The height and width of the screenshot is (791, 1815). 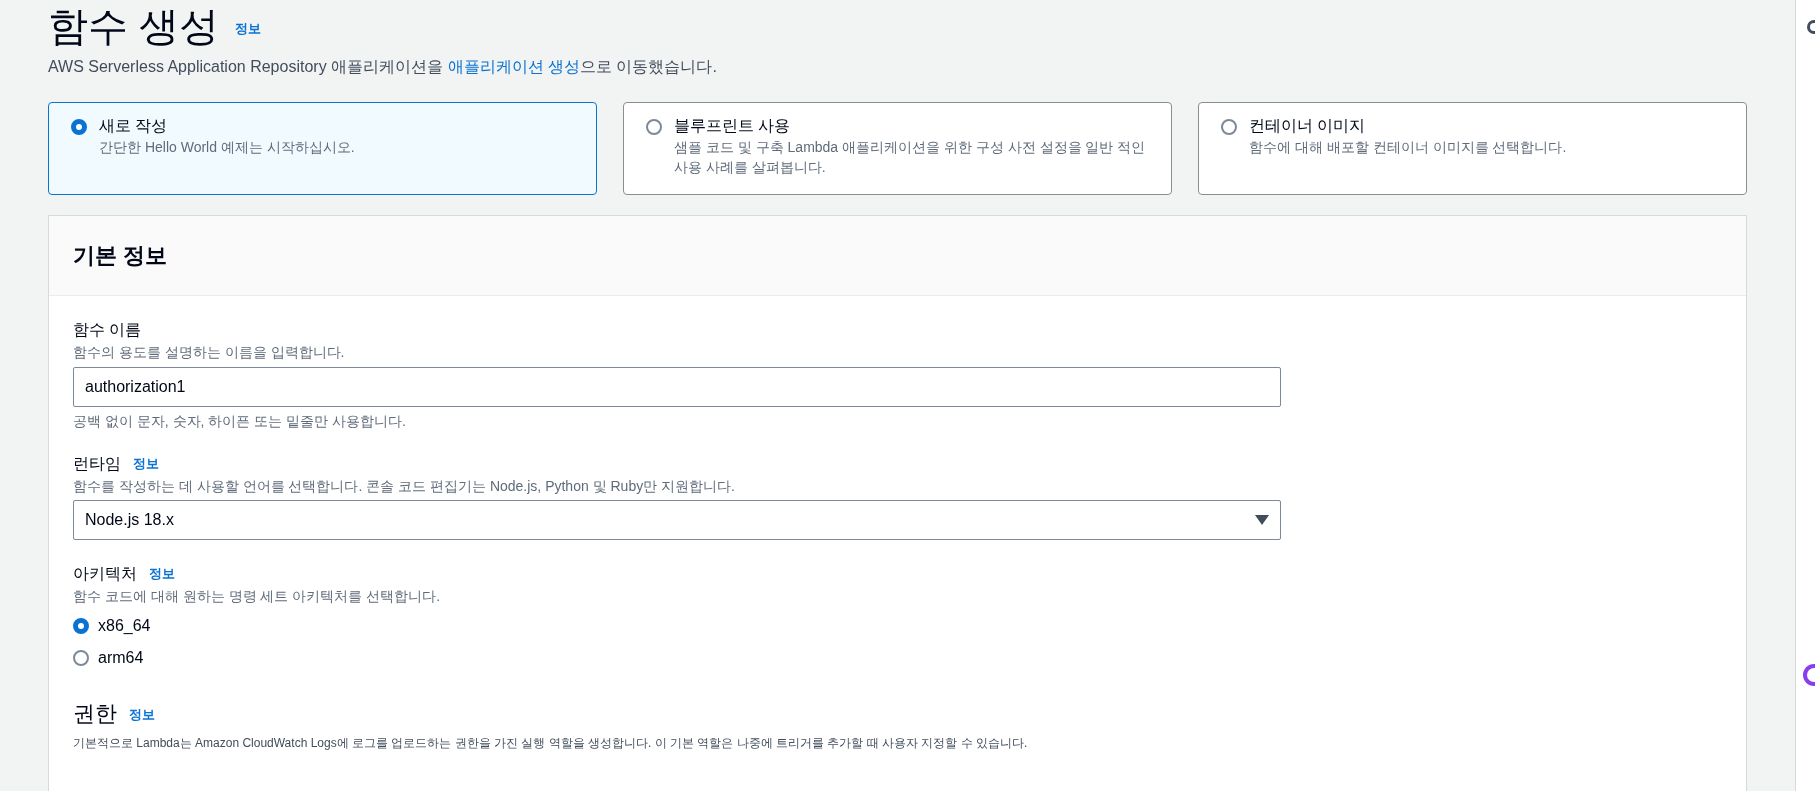 I want to click on creation-option-card: 새로 작성 간단한 Hello World 예제는 시작하십시오., so click(x=322, y=148).